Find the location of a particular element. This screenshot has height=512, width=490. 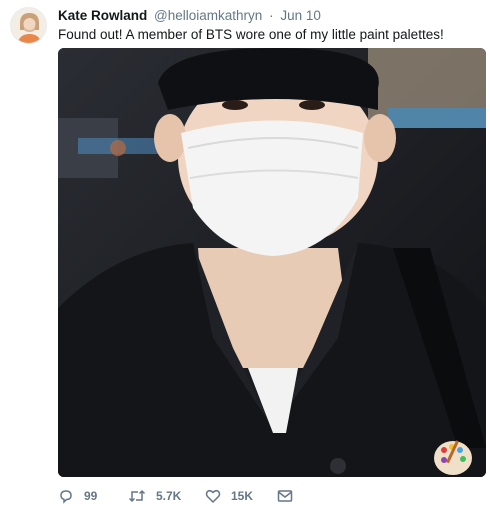

envelope-icon is located at coordinates (285, 496).